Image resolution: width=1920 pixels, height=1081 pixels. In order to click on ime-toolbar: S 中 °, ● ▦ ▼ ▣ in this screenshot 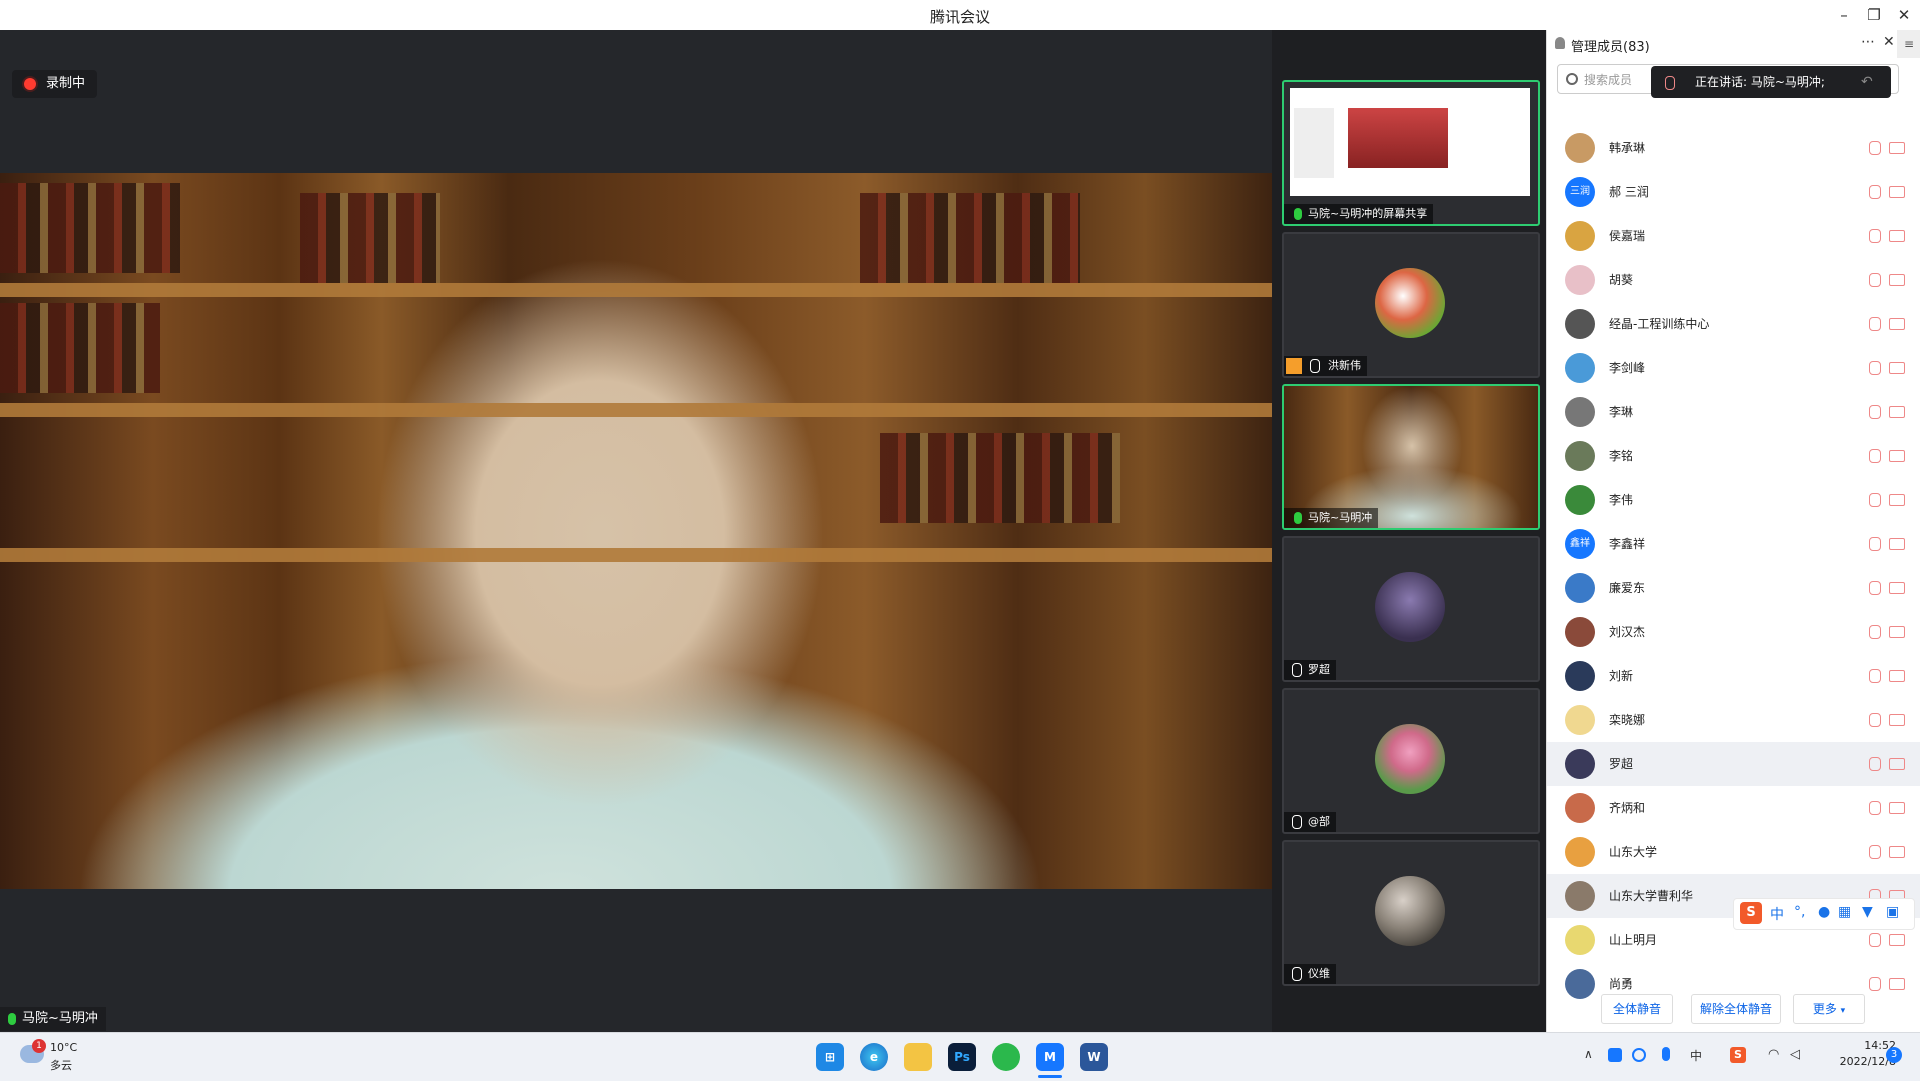, I will do `click(1824, 914)`.